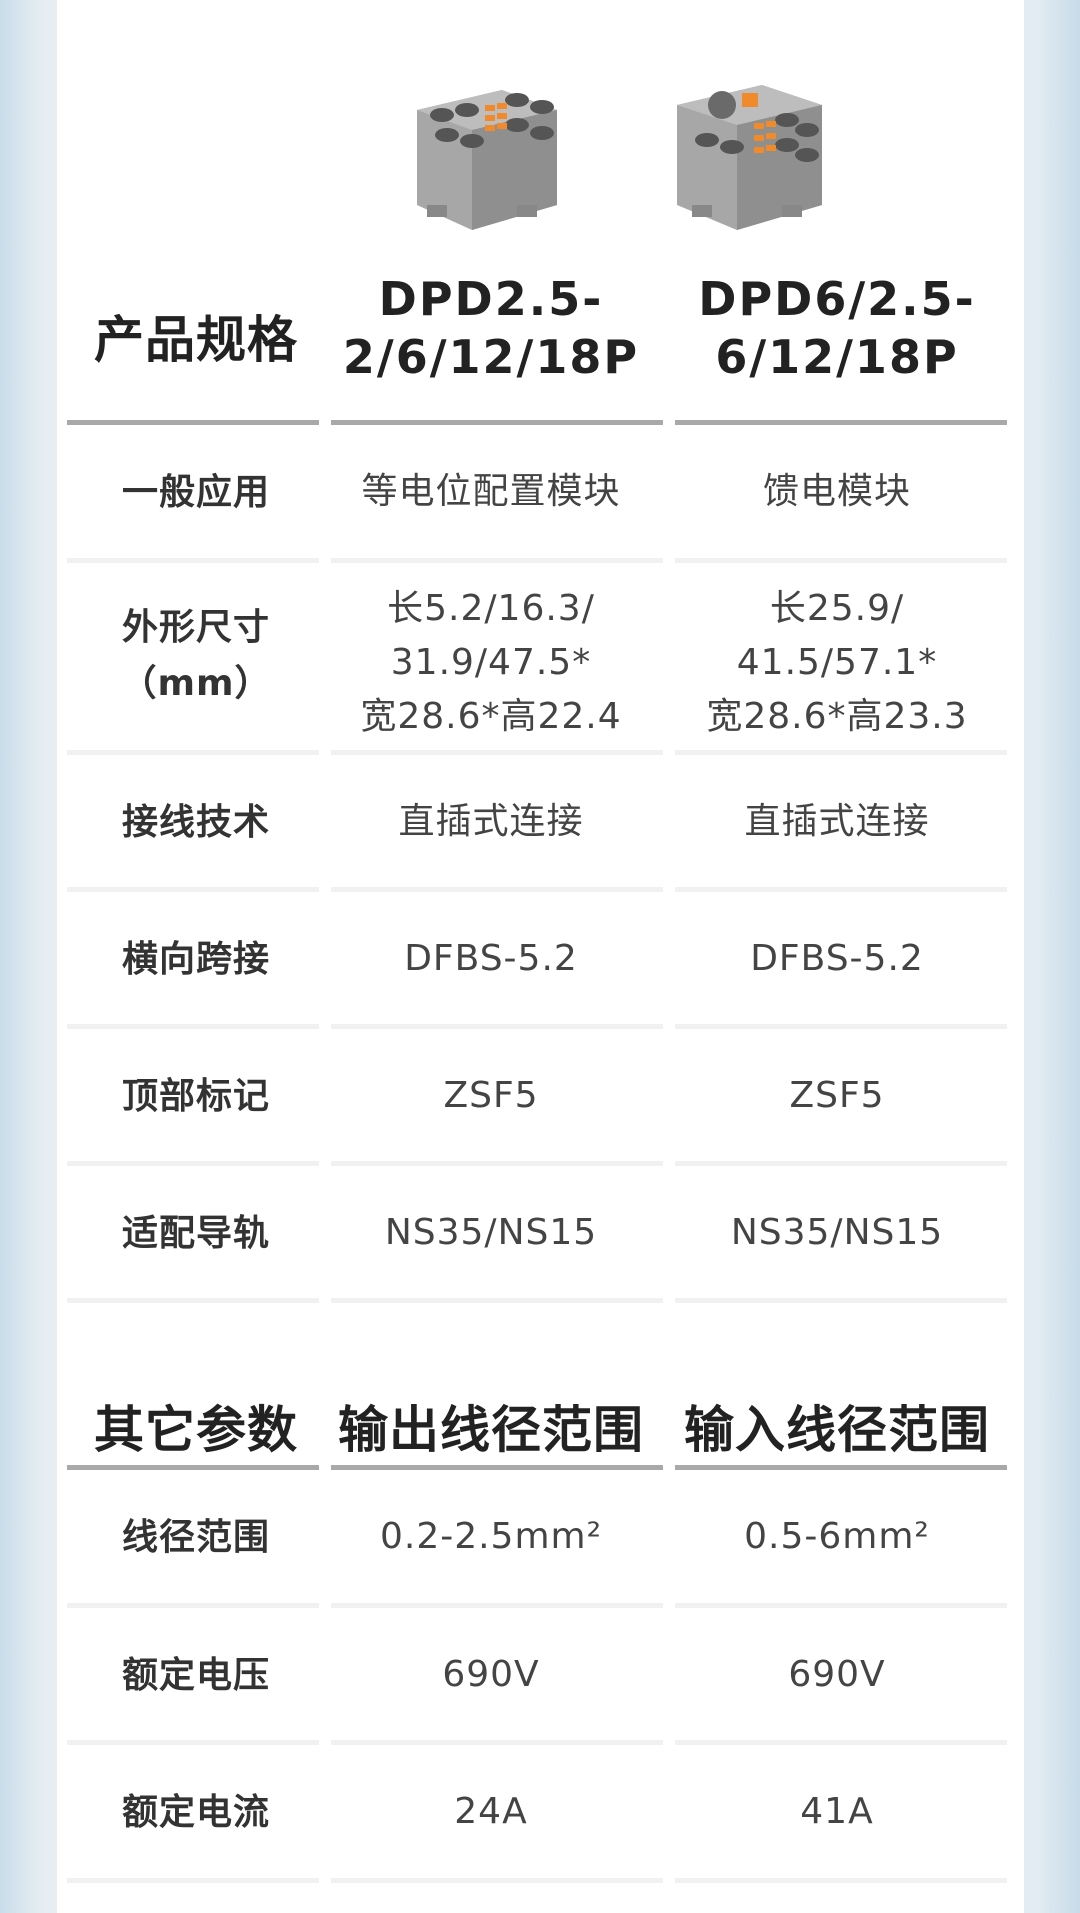  Describe the element at coordinates (491, 1674) in the screenshot. I see `cell-voltage-a: 690V` at that location.